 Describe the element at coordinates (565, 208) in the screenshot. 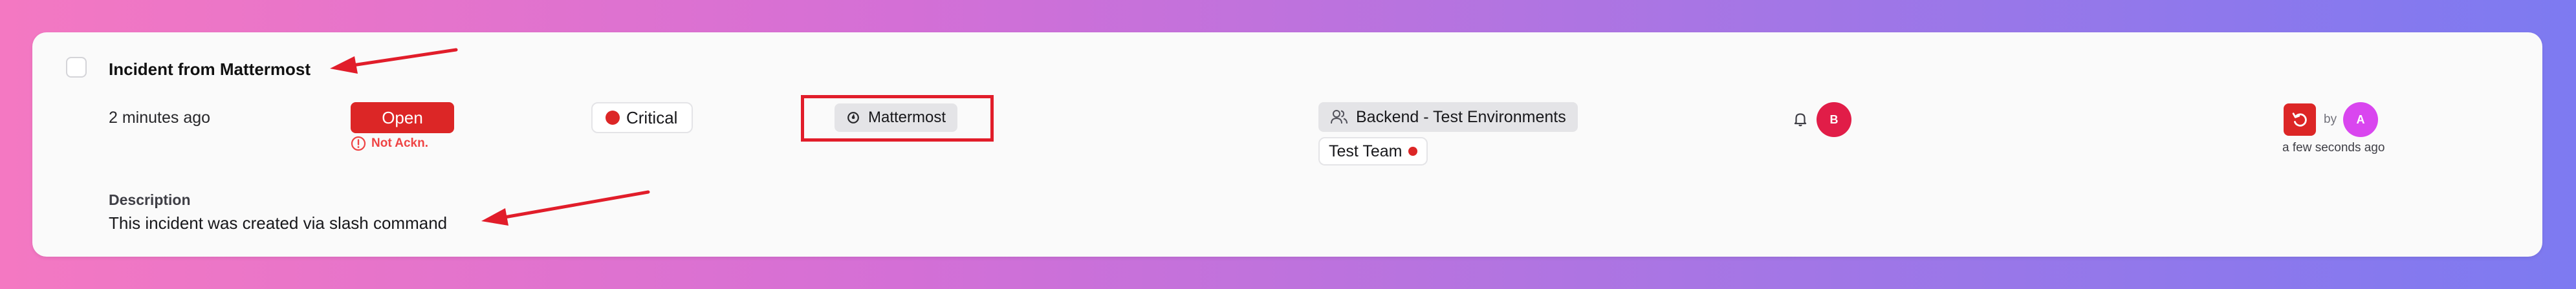

I see `annotation-arrow-description` at that location.